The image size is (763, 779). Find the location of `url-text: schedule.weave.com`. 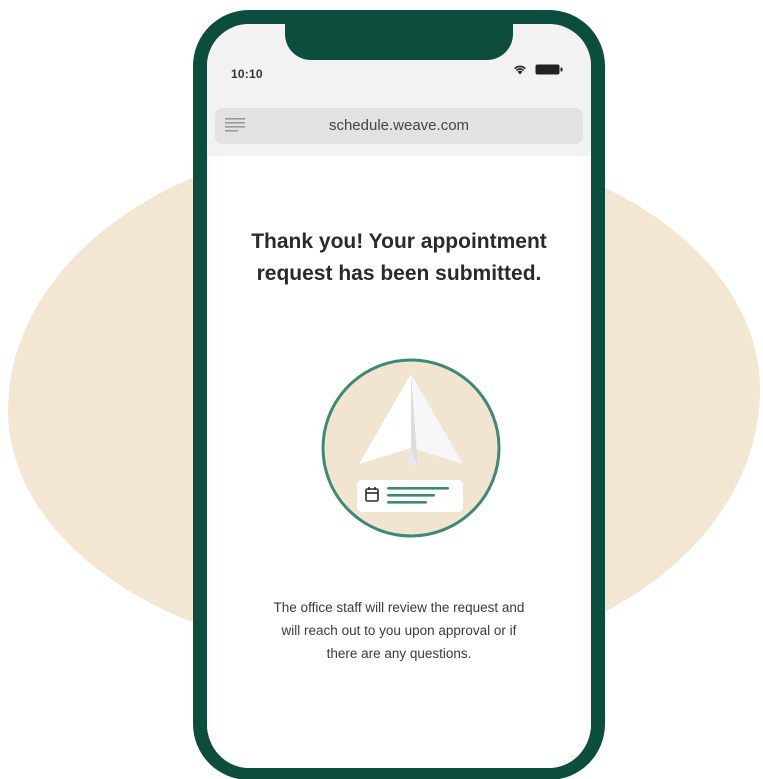

url-text: schedule.weave.com is located at coordinates (399, 125).